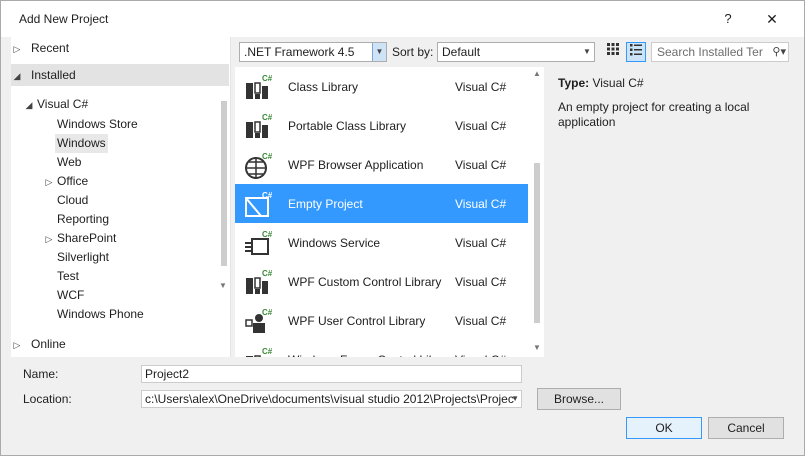 The image size is (805, 456). Describe the element at coordinates (120, 344) in the screenshot. I see `tree-node-online: ▷ Online` at that location.